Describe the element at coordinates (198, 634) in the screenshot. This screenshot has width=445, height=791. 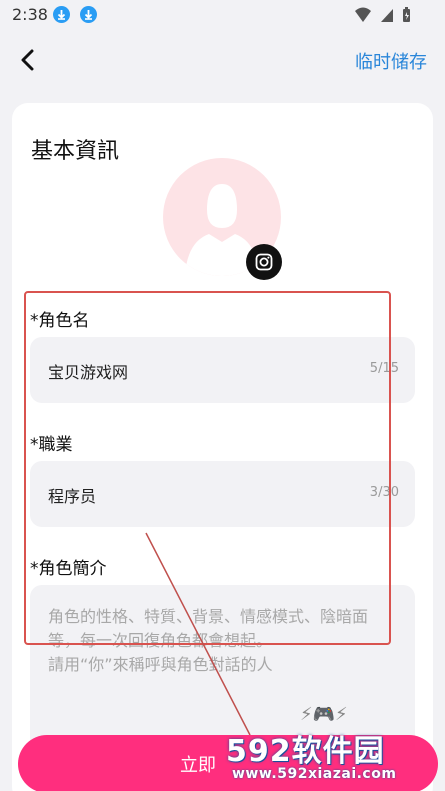
I see `annotation-arrow` at that location.